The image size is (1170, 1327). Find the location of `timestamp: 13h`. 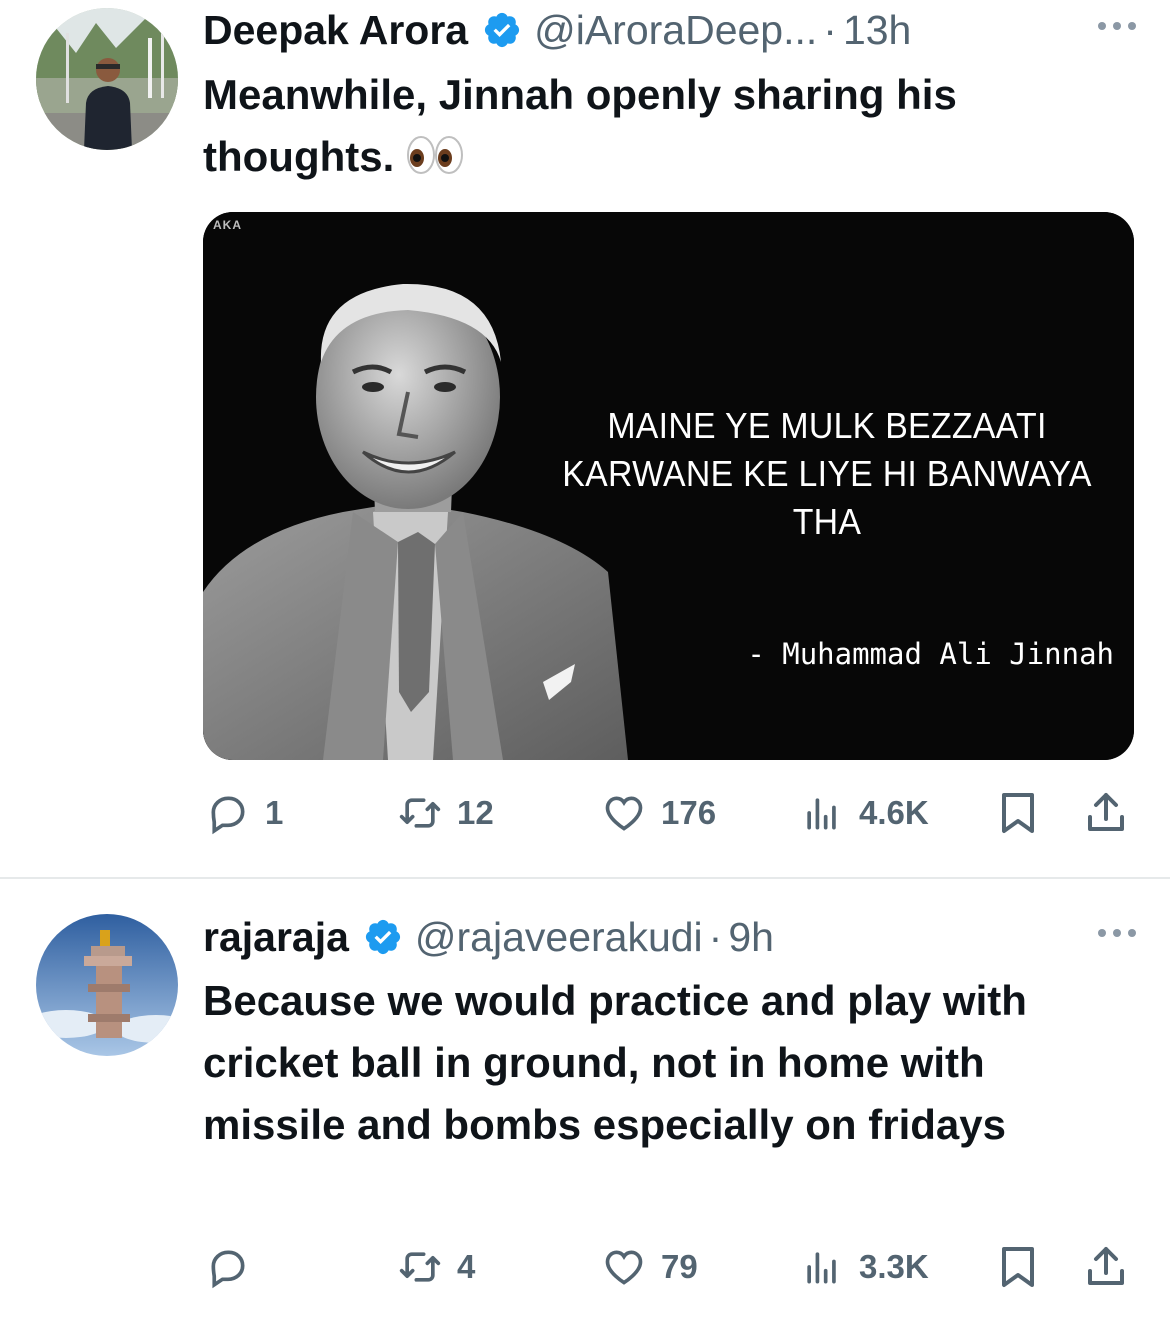

timestamp: 13h is located at coordinates (877, 30).